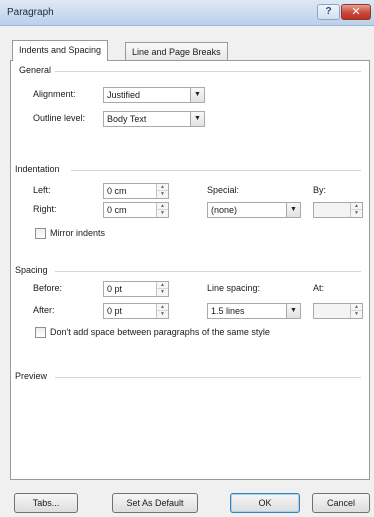 Image resolution: width=374 pixels, height=517 pixels. Describe the element at coordinates (136, 289) in the screenshot. I see `before-spinner: 0 pt ▲ ▼` at that location.